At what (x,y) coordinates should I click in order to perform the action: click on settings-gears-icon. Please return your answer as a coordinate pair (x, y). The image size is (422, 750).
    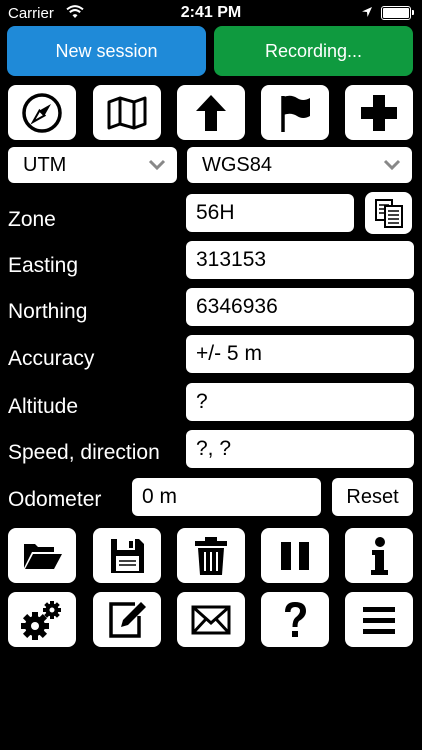
    Looking at the image, I should click on (41, 620).